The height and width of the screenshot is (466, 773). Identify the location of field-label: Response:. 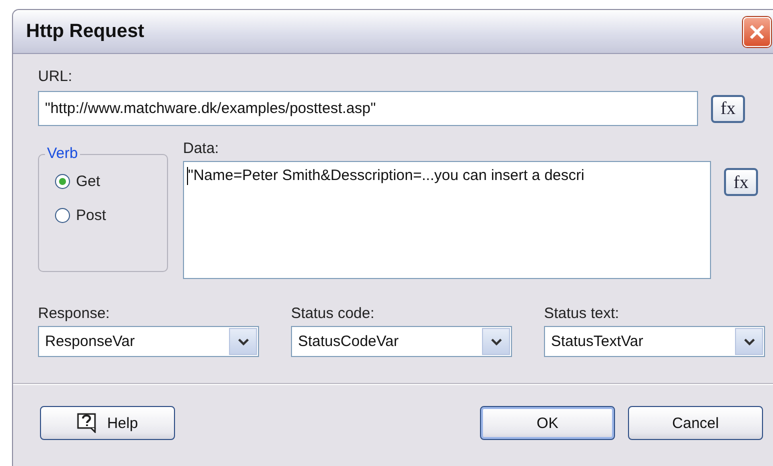
(74, 313).